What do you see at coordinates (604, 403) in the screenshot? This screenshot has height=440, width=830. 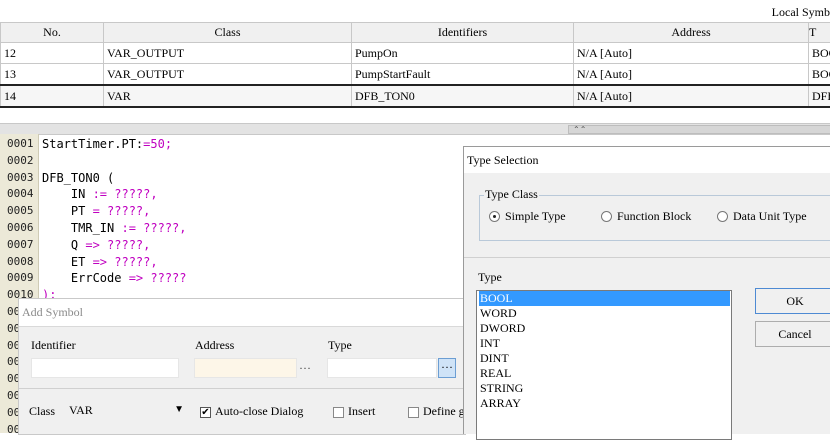 I see `type-list-item: ARRAY` at bounding box center [604, 403].